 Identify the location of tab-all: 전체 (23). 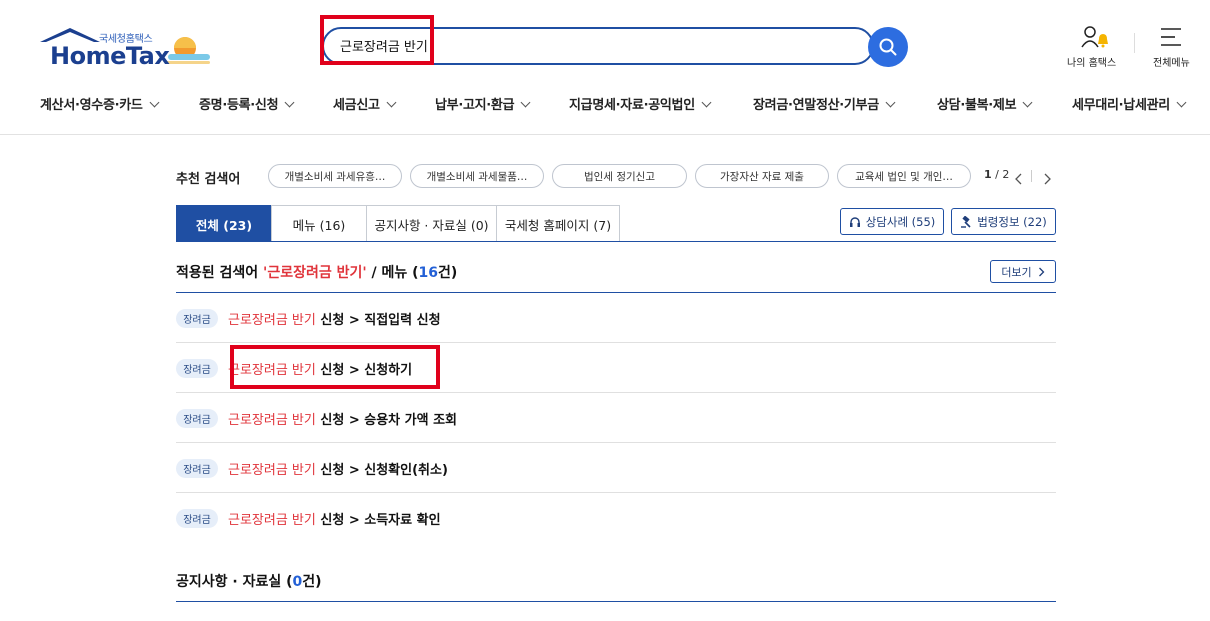
(224, 223).